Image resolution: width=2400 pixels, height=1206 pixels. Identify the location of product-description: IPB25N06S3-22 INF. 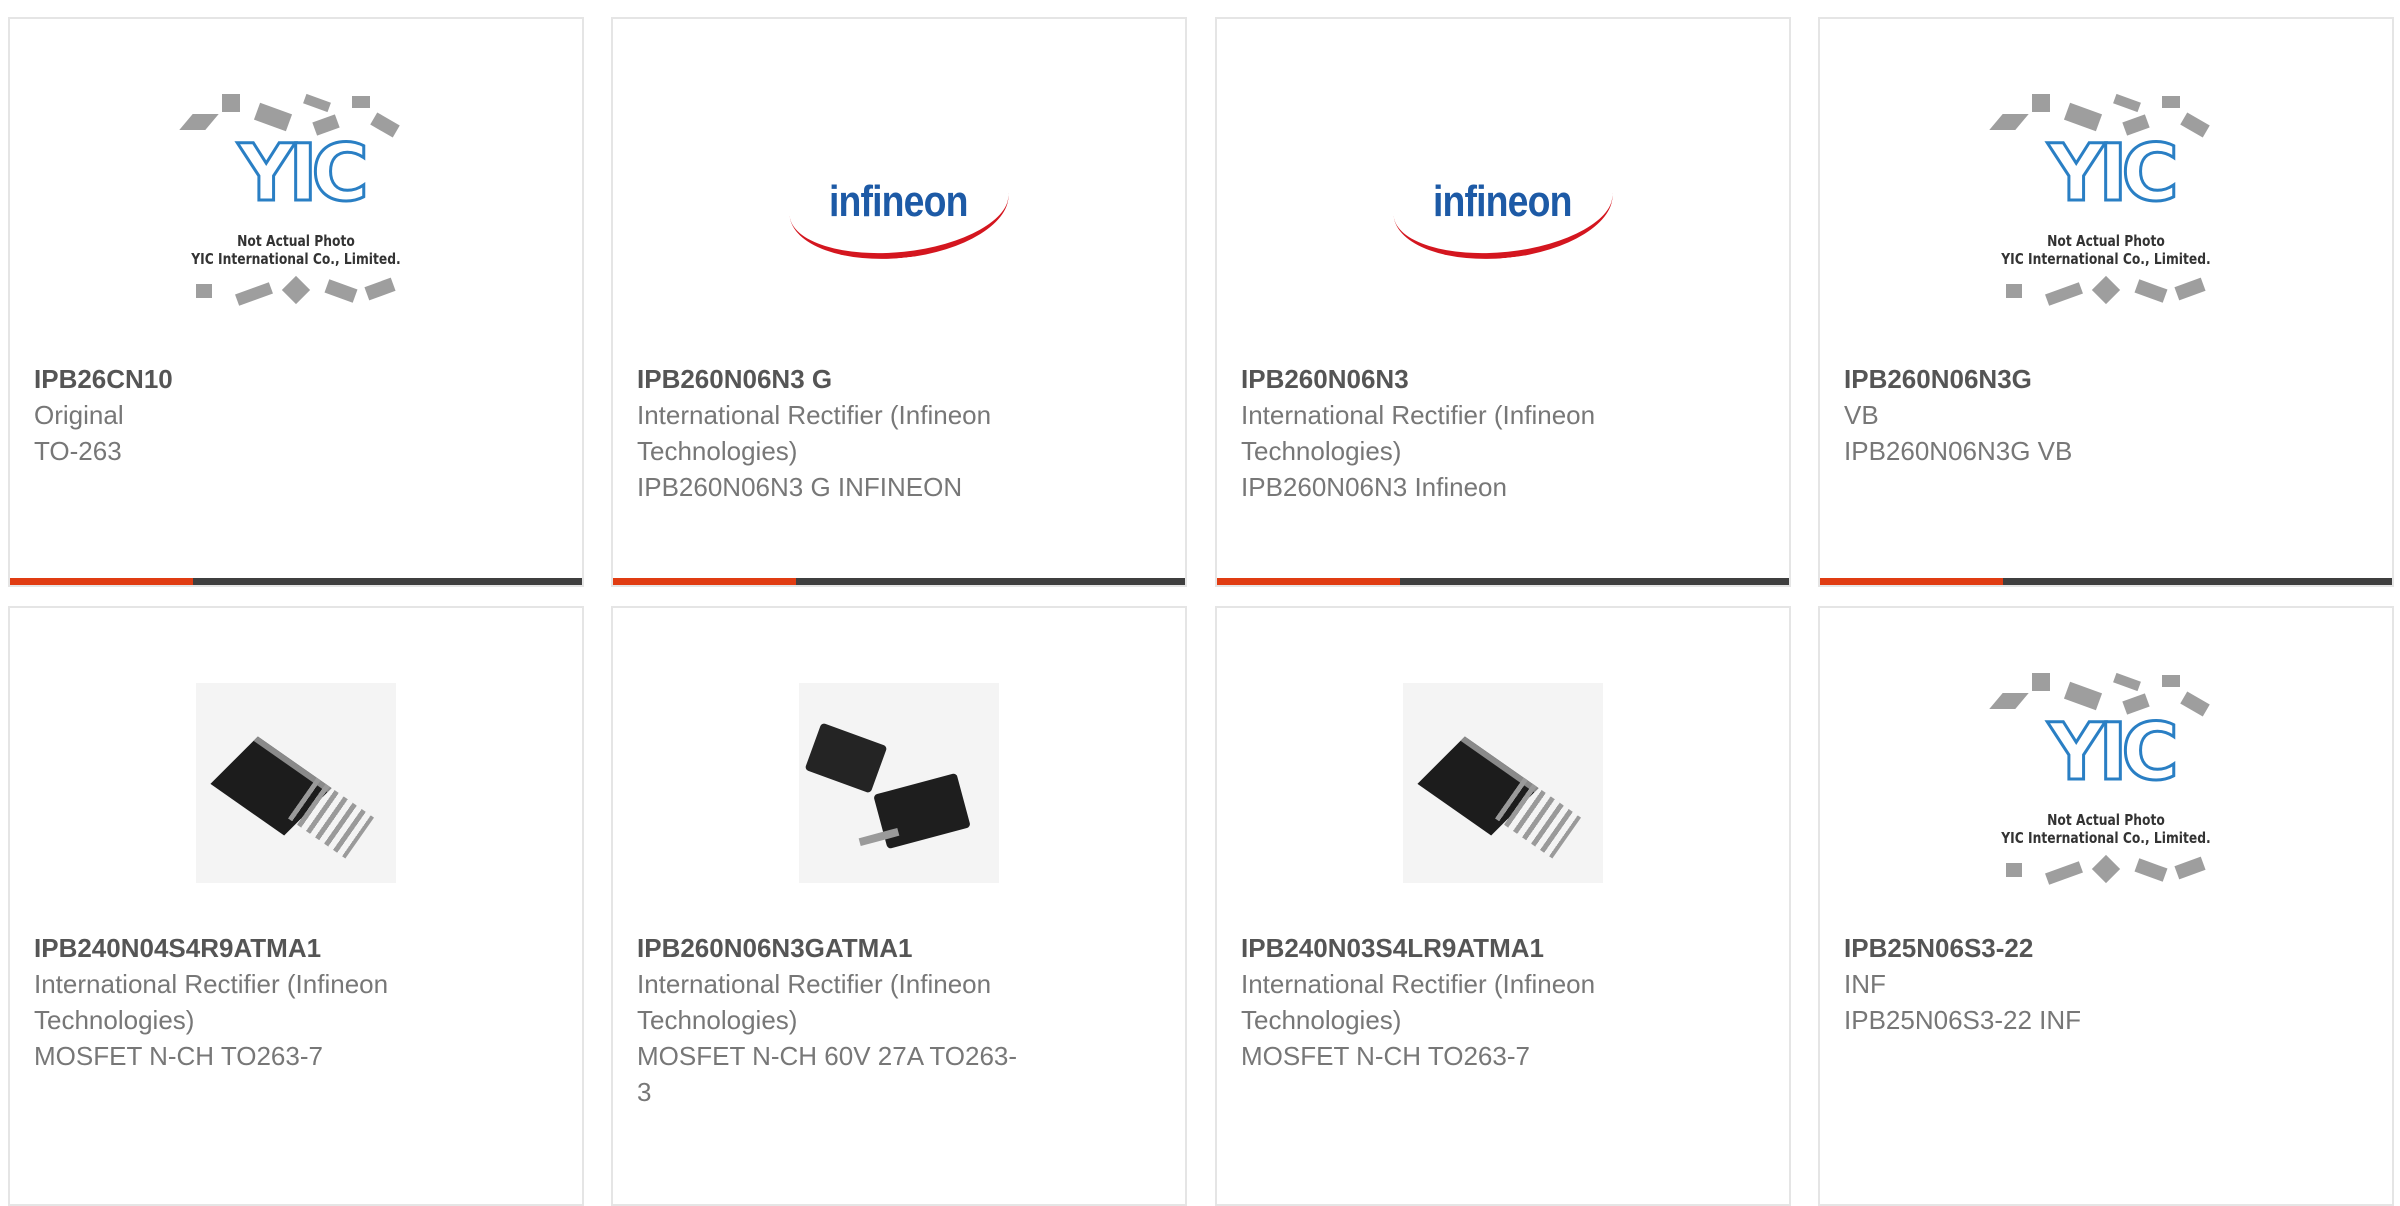
(1963, 1020).